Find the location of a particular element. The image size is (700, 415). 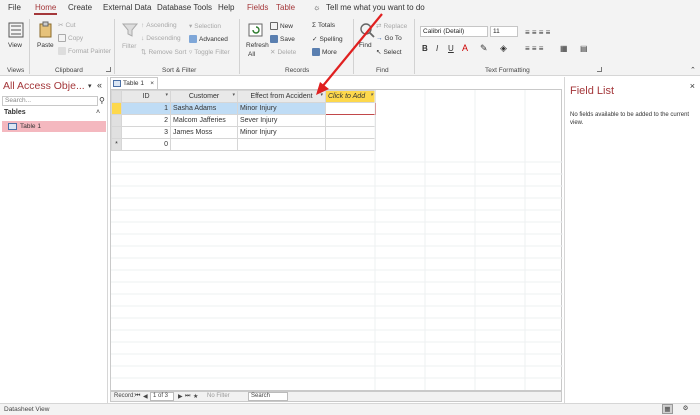

more-icon is located at coordinates (316, 52).